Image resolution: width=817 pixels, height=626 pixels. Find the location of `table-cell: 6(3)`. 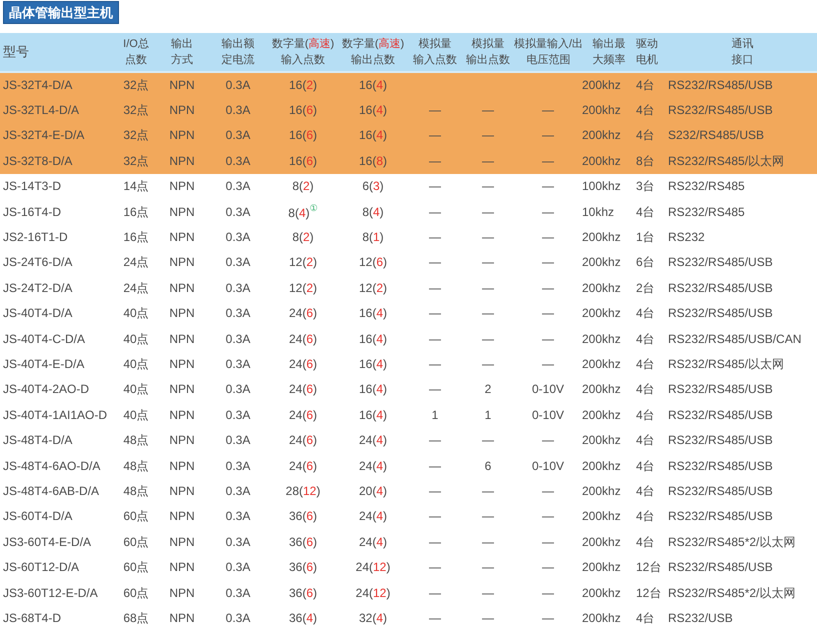

table-cell: 6(3) is located at coordinates (373, 186).